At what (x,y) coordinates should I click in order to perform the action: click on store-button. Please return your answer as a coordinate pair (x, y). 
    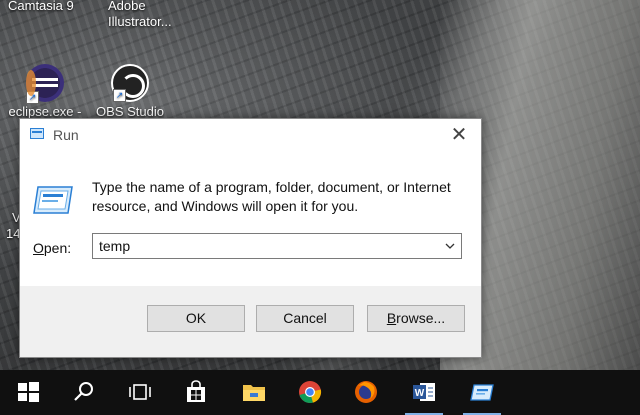
    Looking at the image, I should click on (196, 392).